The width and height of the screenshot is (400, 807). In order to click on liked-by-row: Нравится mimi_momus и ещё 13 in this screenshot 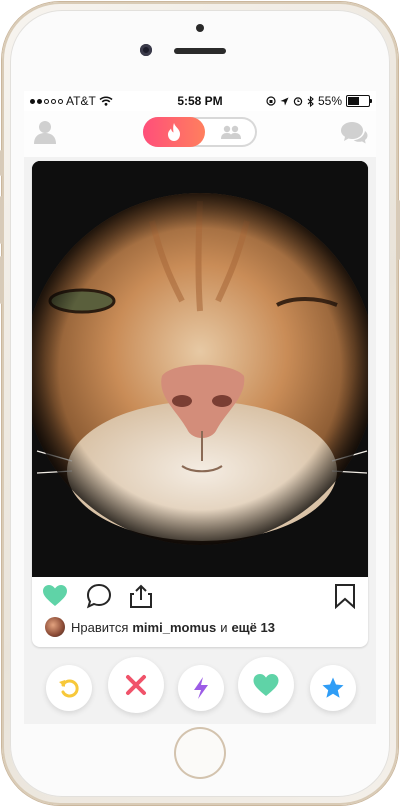, I will do `click(200, 627)`.